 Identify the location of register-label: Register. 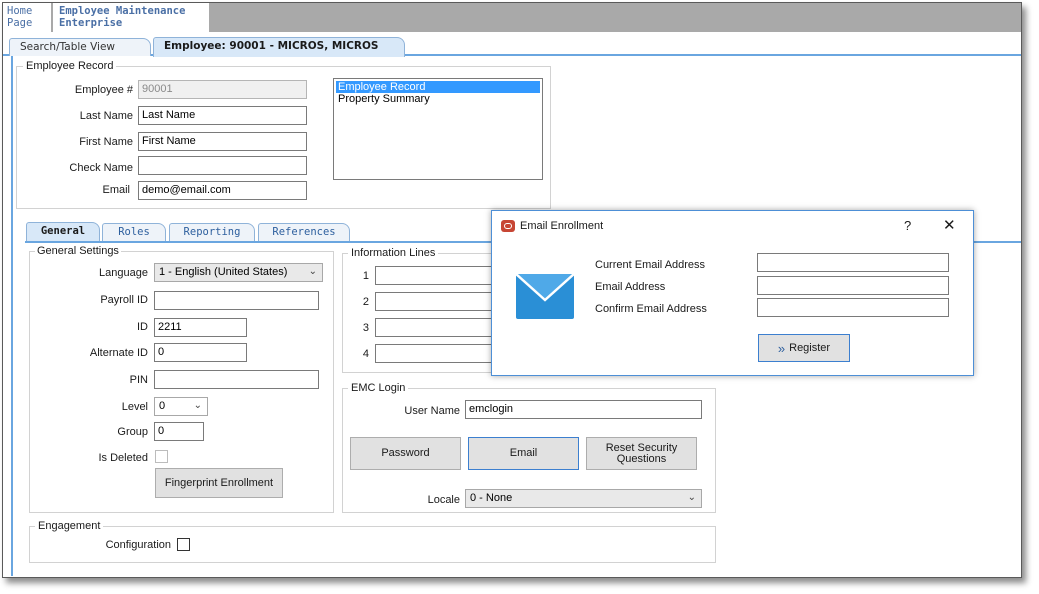
(810, 347).